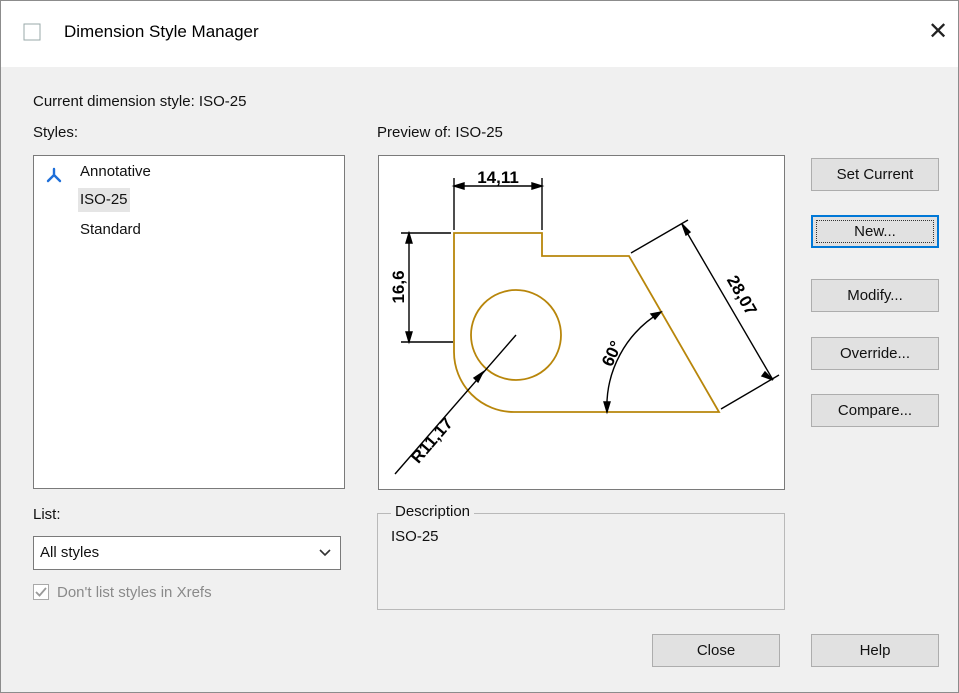  Describe the element at coordinates (938, 32) in the screenshot. I see `close-icon: ✕` at that location.